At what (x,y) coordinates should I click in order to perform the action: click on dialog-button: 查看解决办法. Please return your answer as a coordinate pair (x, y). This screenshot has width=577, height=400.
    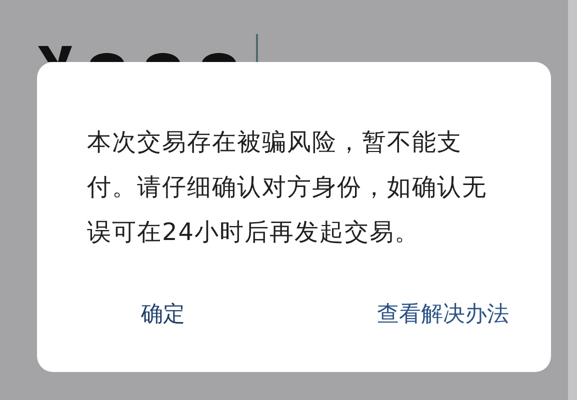
    Looking at the image, I should click on (443, 314).